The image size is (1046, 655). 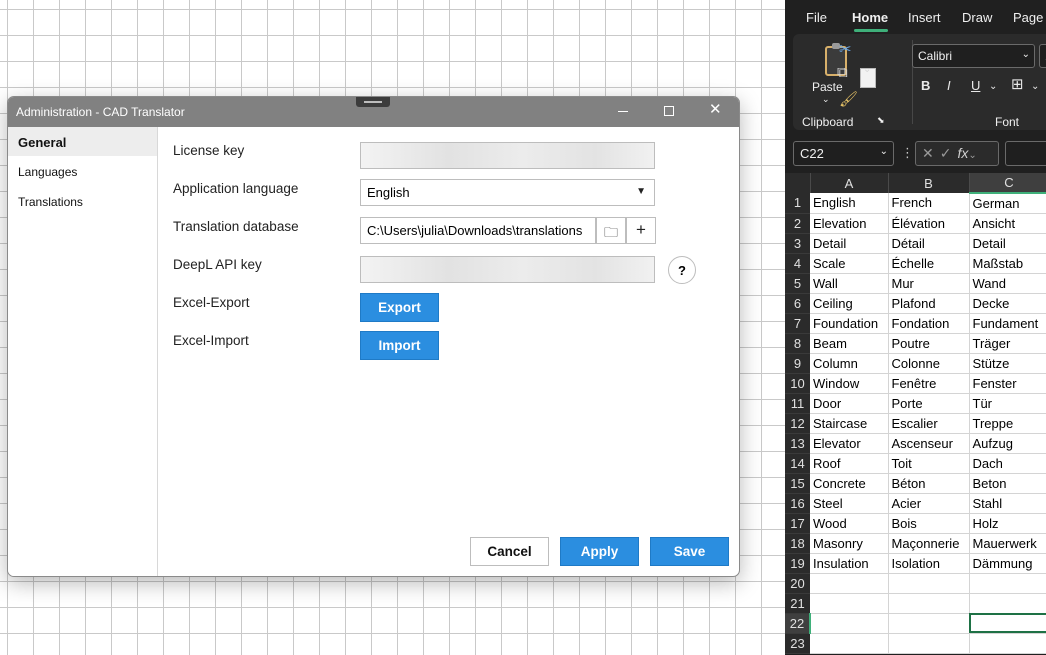 What do you see at coordinates (797, 223) in the screenshot?
I see `row-header: 2` at bounding box center [797, 223].